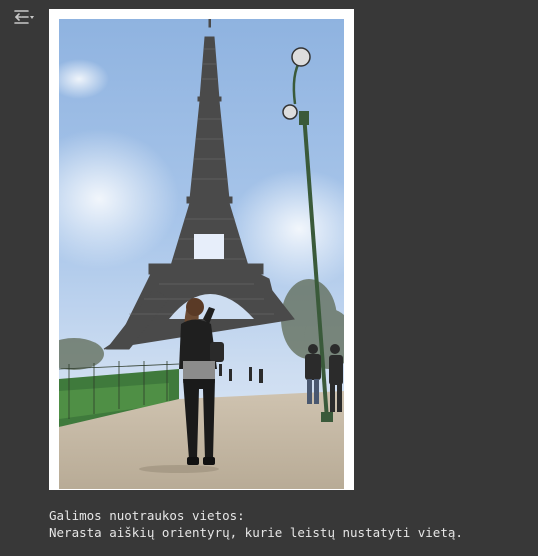  Describe the element at coordinates (24, 18) in the screenshot. I see `output-collapse-icon` at that location.